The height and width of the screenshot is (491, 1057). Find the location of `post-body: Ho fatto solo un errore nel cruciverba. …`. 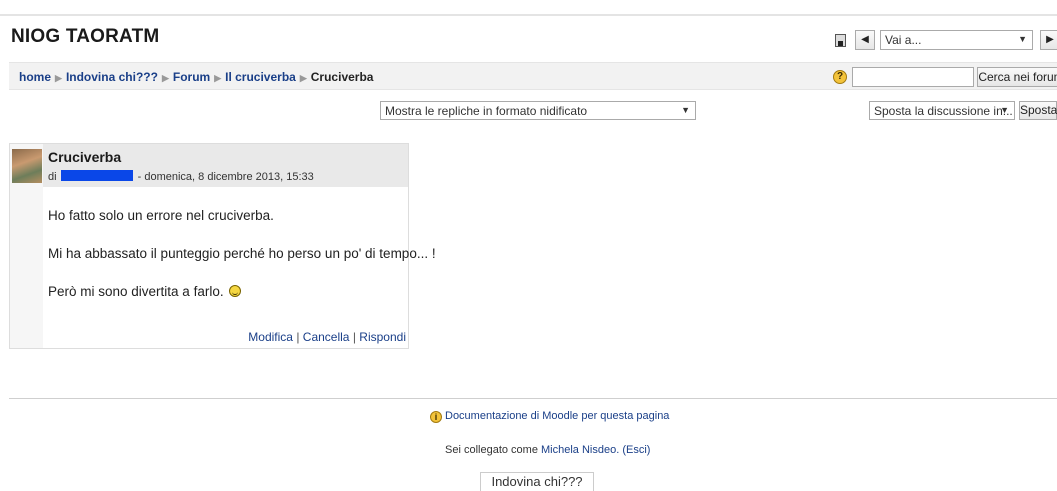

post-body: Ho fatto solo un errore nel cruciverba. … is located at coordinates (242, 265).